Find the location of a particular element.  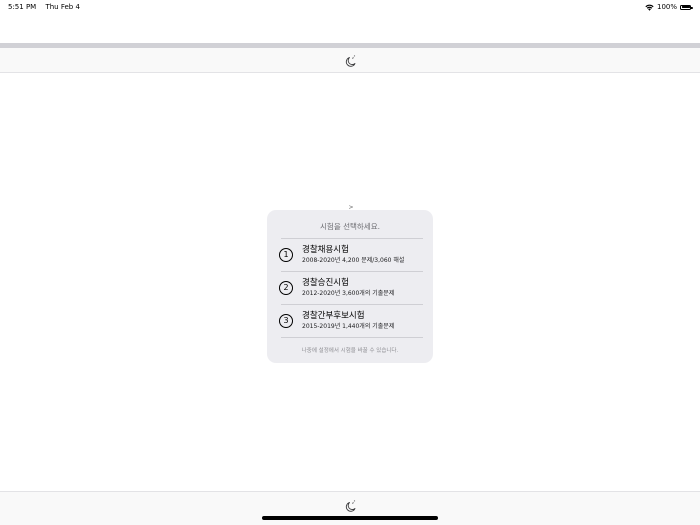

status-left: 5:51 PM Thu Feb 4 is located at coordinates (47, 7).